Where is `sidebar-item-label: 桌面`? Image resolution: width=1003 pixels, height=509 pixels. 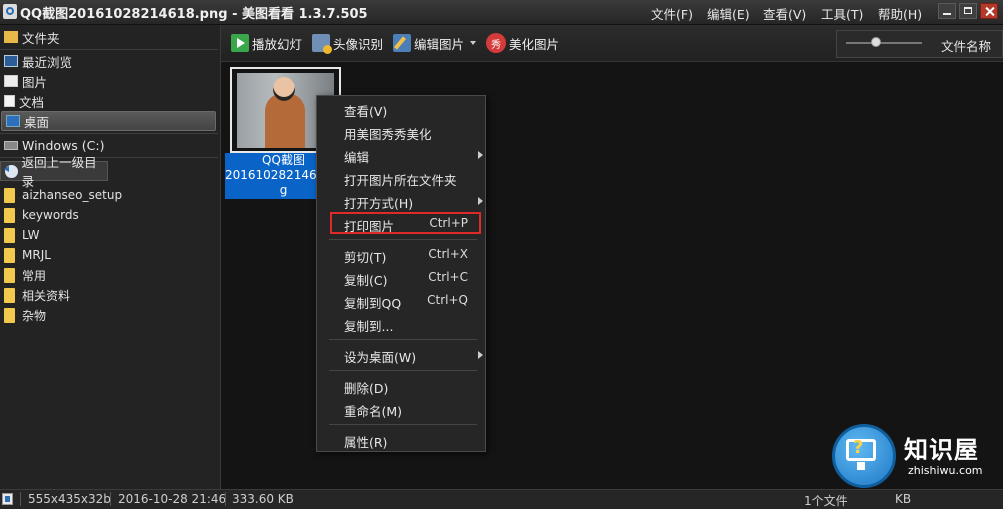 sidebar-item-label: 桌面 is located at coordinates (37, 122).